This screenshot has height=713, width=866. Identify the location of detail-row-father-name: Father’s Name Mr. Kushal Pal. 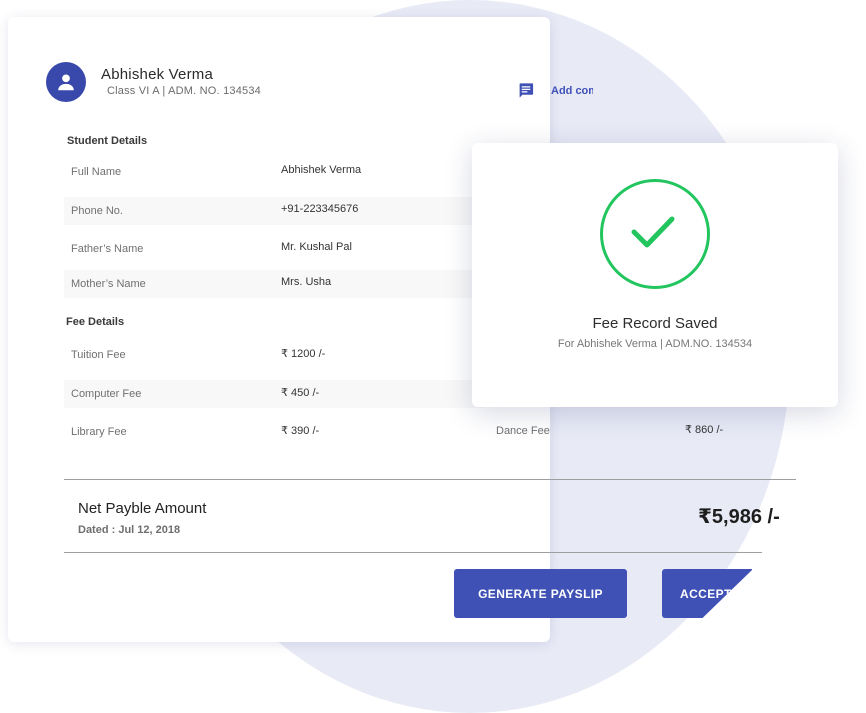
(274, 249).